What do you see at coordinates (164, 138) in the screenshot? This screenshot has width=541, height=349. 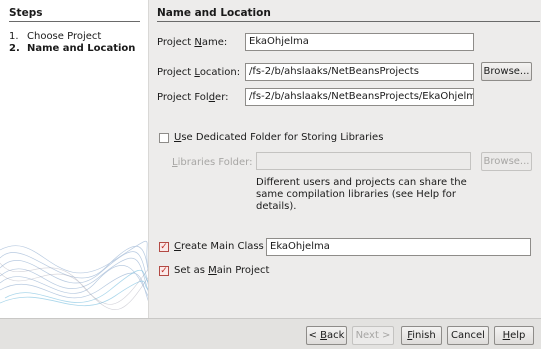 I see `dedicated-folder-checkbox` at bounding box center [164, 138].